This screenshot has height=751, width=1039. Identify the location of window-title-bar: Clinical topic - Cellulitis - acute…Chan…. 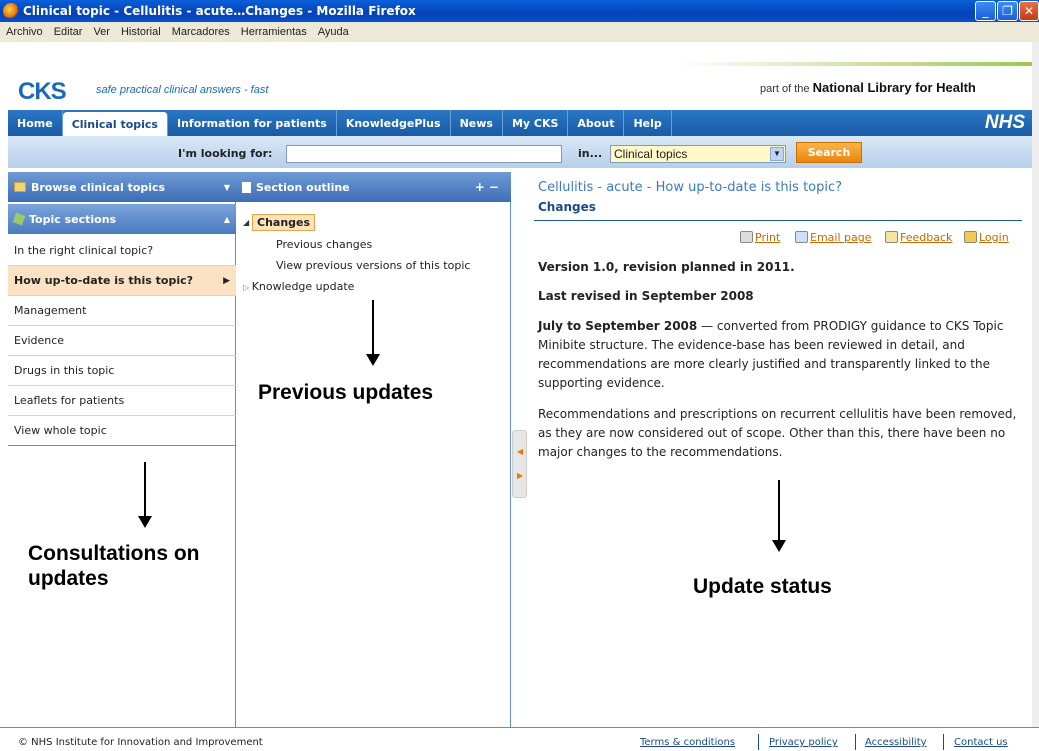
(519, 11).